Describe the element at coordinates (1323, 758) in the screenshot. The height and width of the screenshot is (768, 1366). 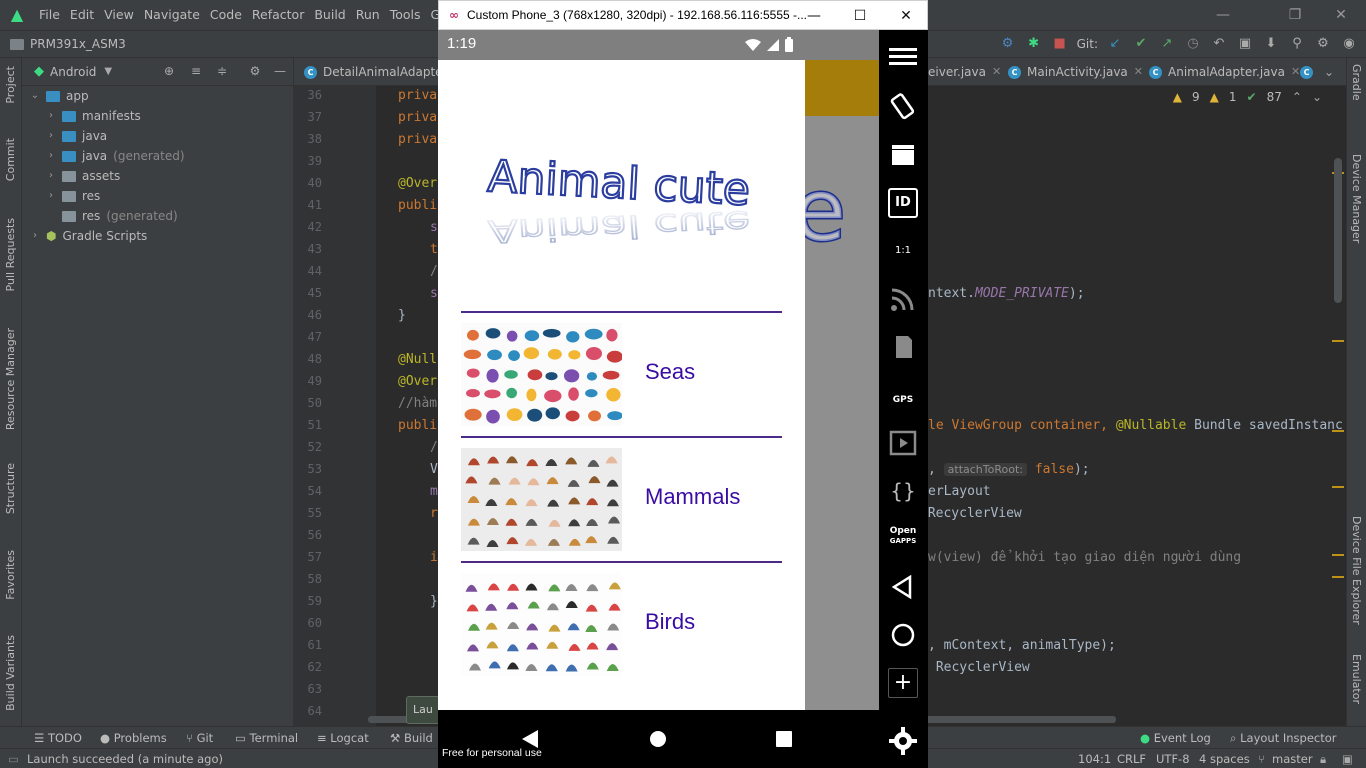
I see `lock-icon: 🔒︎` at that location.